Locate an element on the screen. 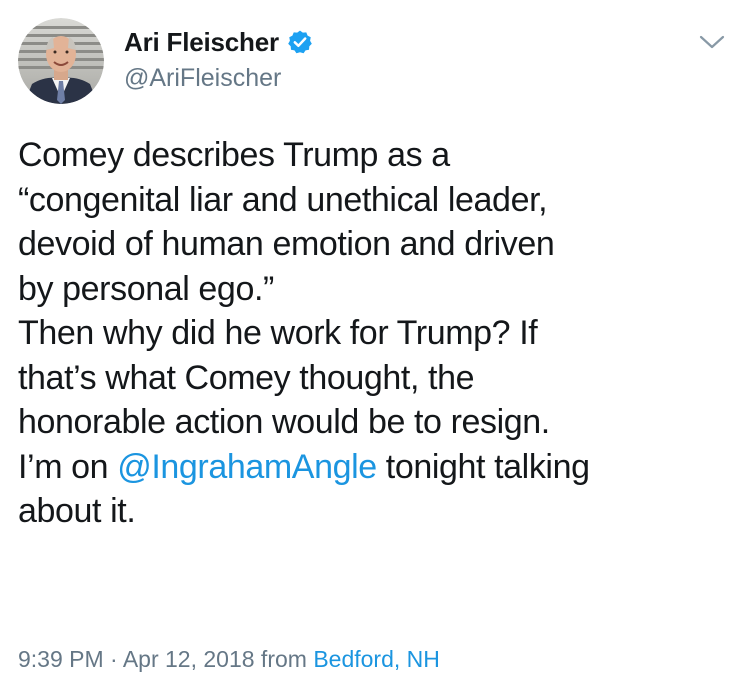 The width and height of the screenshot is (750, 698). mention-suffix: tonight talking is located at coordinates (483, 466).